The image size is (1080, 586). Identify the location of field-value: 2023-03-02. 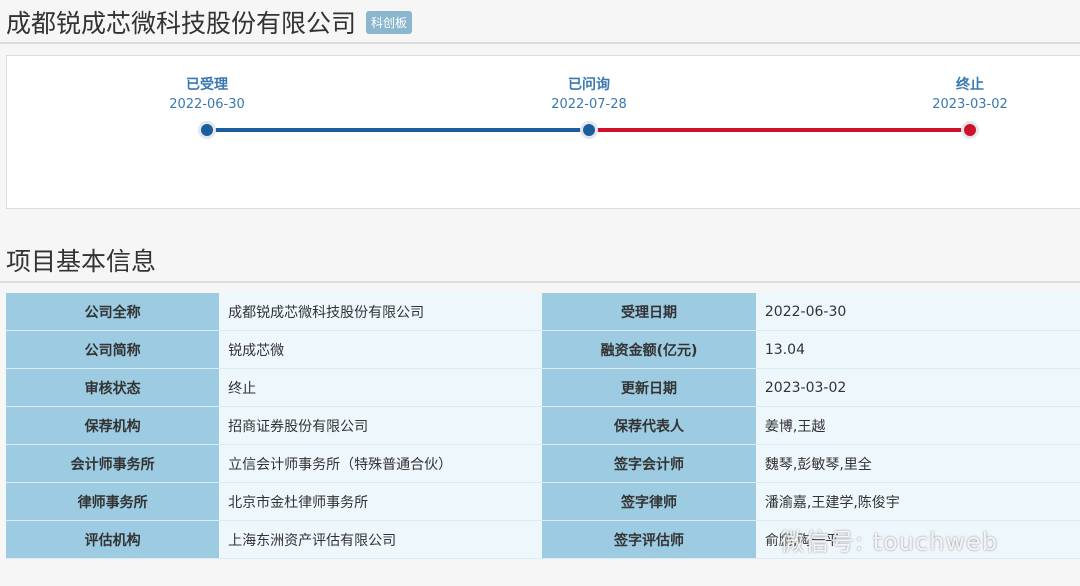
(917, 387).